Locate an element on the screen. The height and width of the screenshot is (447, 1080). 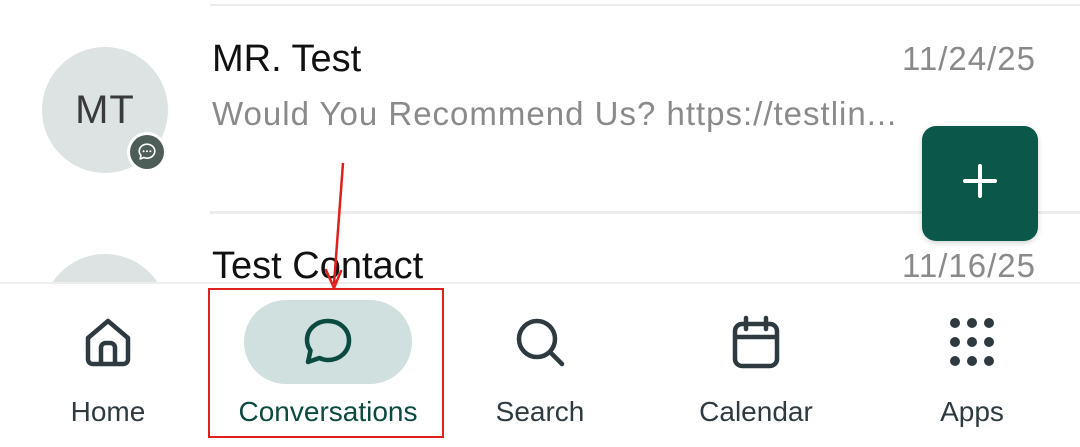
search-icon is located at coordinates (540, 342).